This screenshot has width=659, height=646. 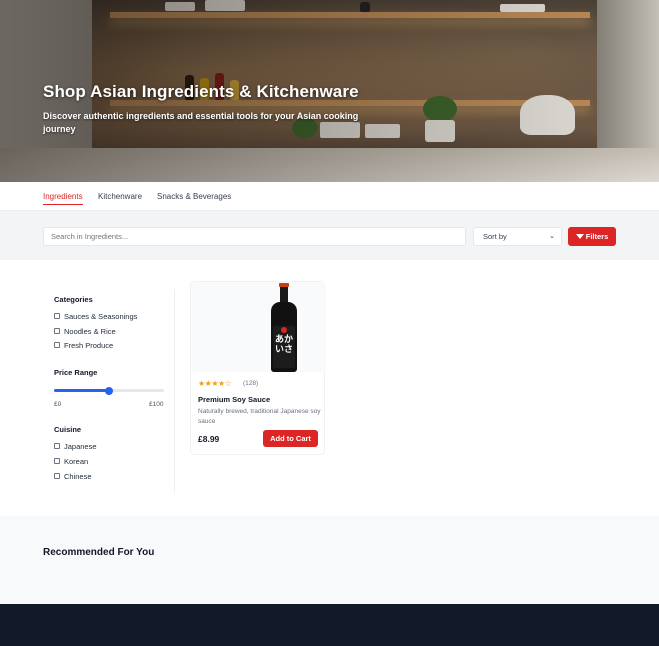 I want to click on tab-ingredients: Ingredients, so click(x=63, y=198).